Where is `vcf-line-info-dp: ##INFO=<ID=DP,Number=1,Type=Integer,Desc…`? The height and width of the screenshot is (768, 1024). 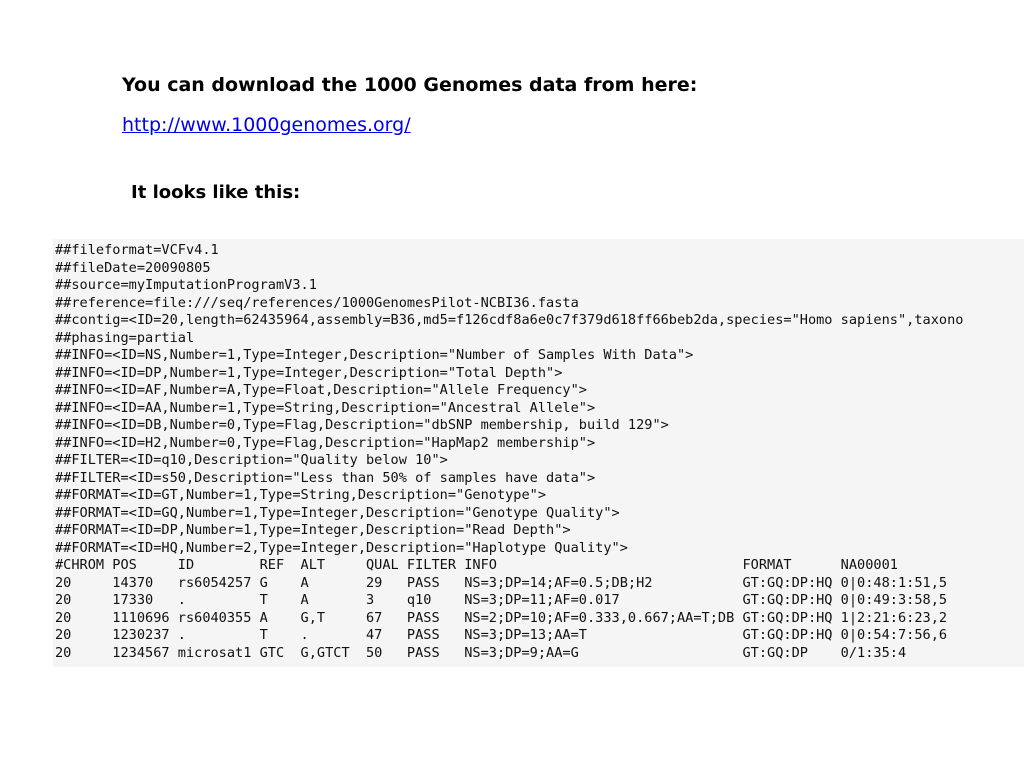
vcf-line-info-dp: ##INFO=<ID=DP,Number=1,Type=Integer,Desc… is located at coordinates (309, 372).